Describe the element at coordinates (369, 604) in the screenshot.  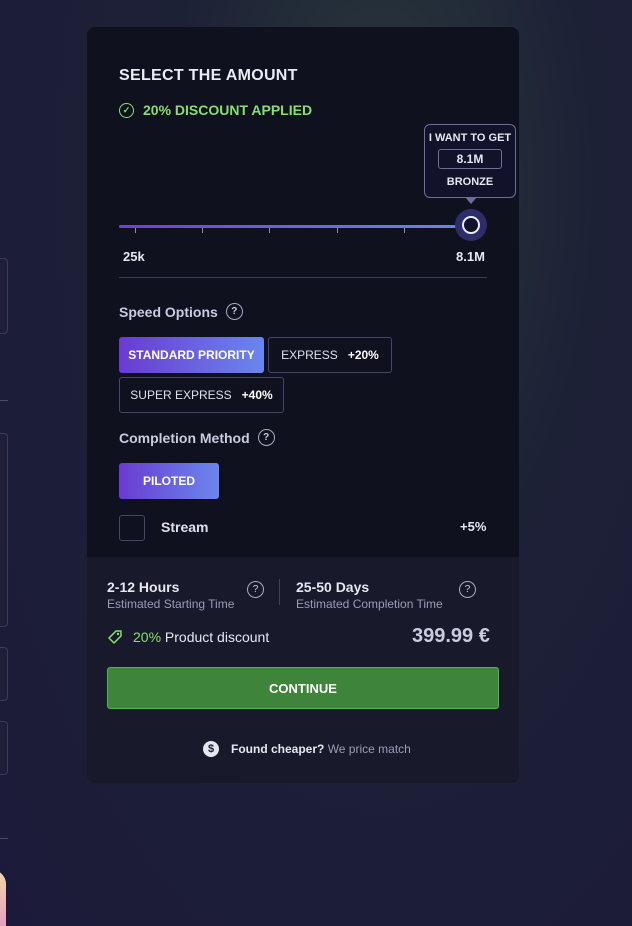
I see `completion-time-caption: Estimated Completion Time` at that location.